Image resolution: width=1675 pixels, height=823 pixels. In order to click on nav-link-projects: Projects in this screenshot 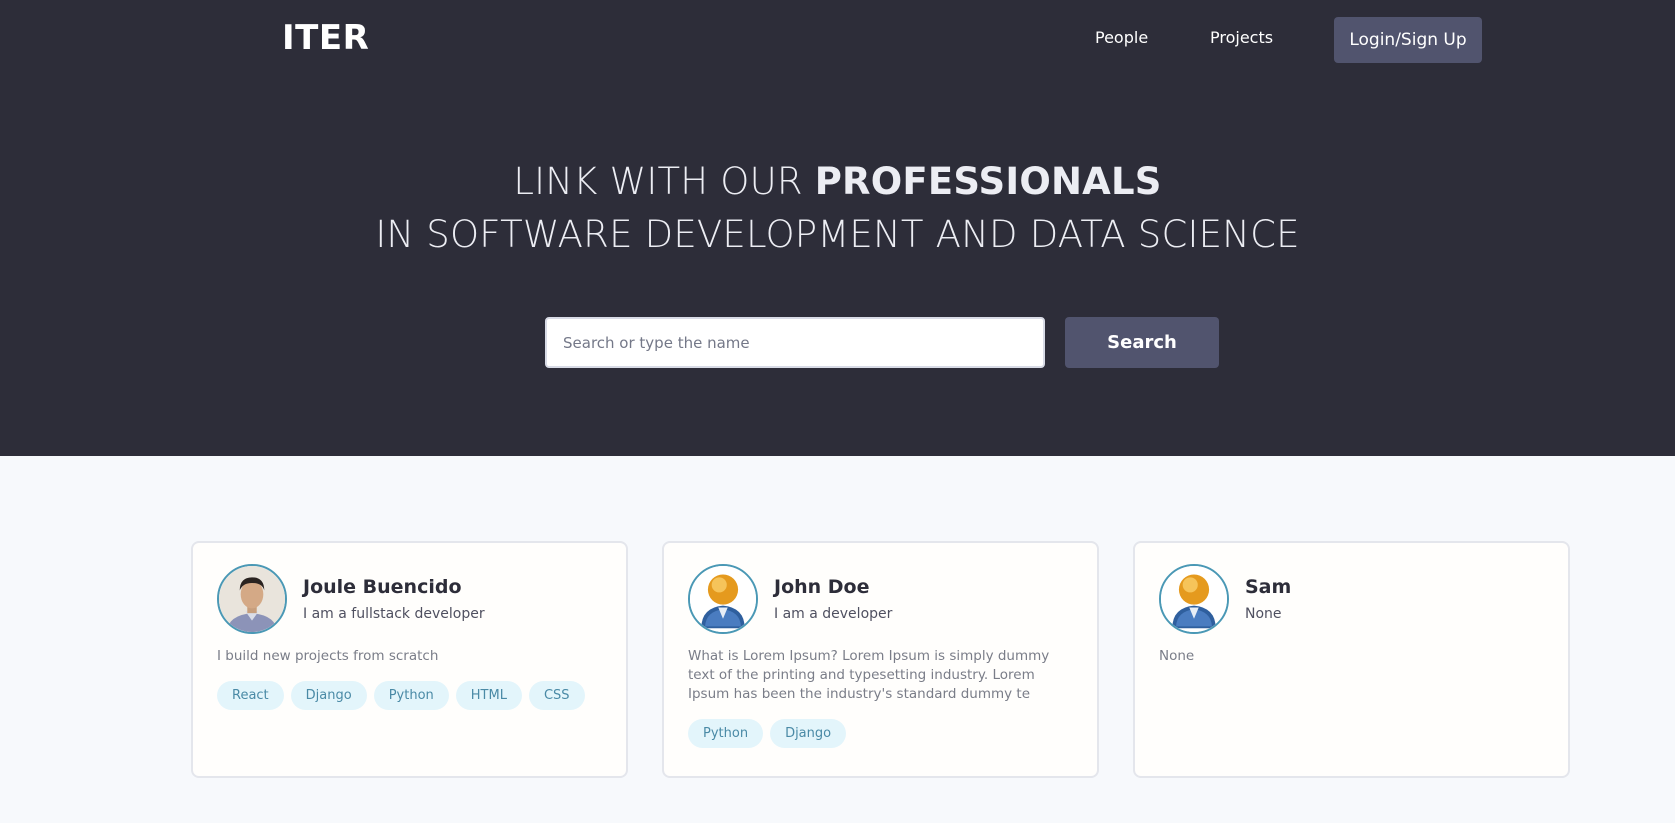, I will do `click(1241, 37)`.